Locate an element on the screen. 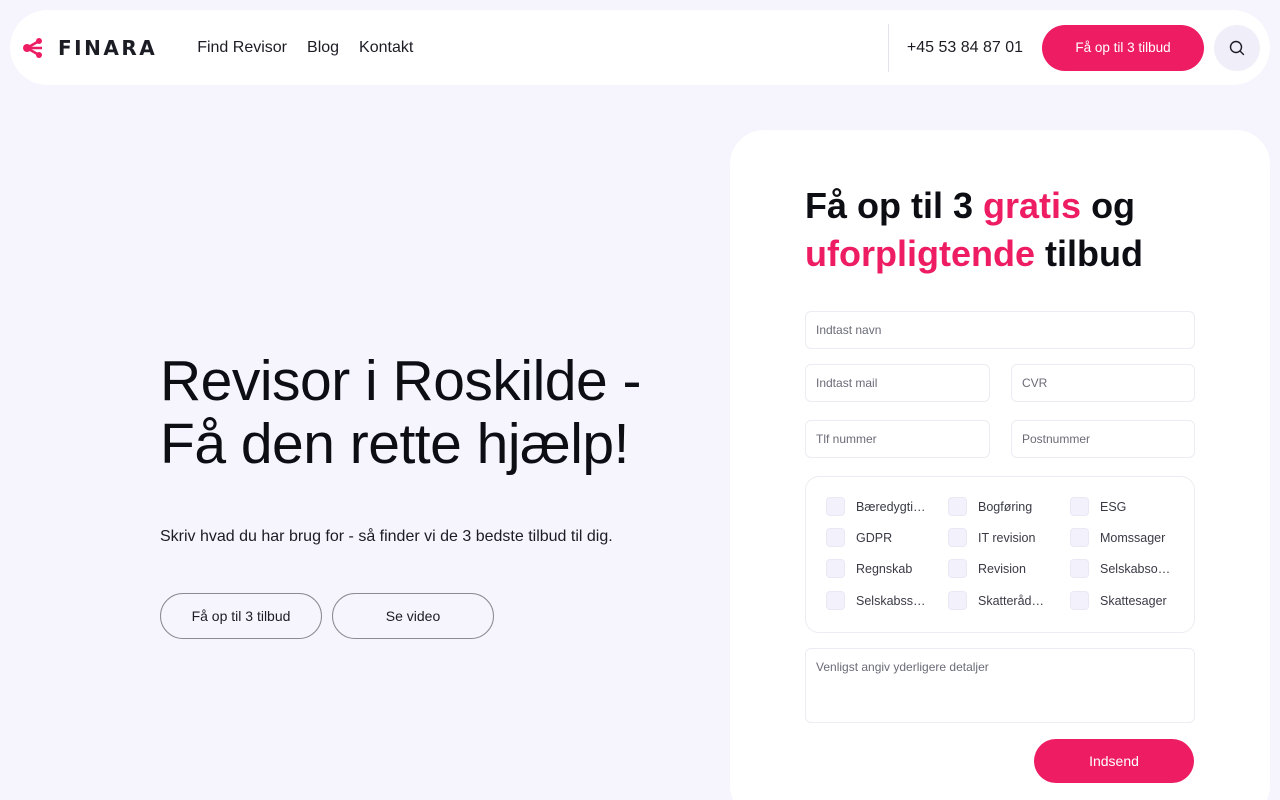 The width and height of the screenshot is (1280, 800). search-icon is located at coordinates (1237, 47).